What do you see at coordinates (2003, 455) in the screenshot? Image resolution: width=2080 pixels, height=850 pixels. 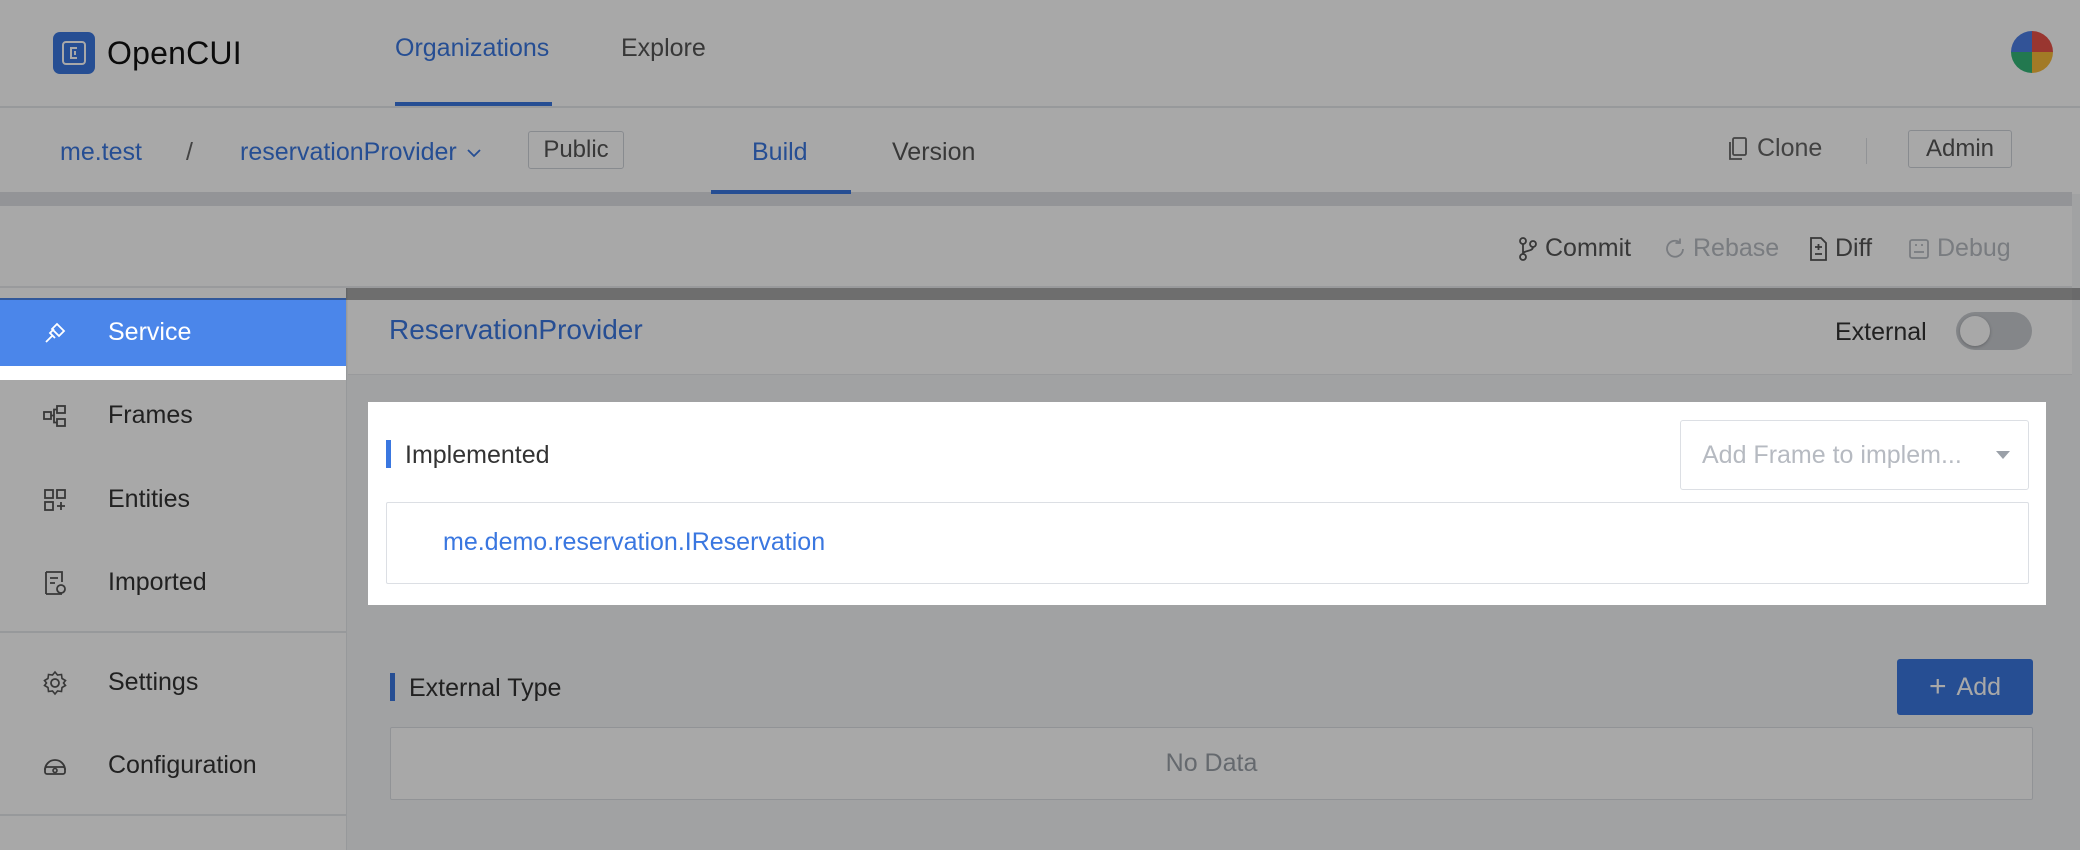 I see `caret-down-icon` at bounding box center [2003, 455].